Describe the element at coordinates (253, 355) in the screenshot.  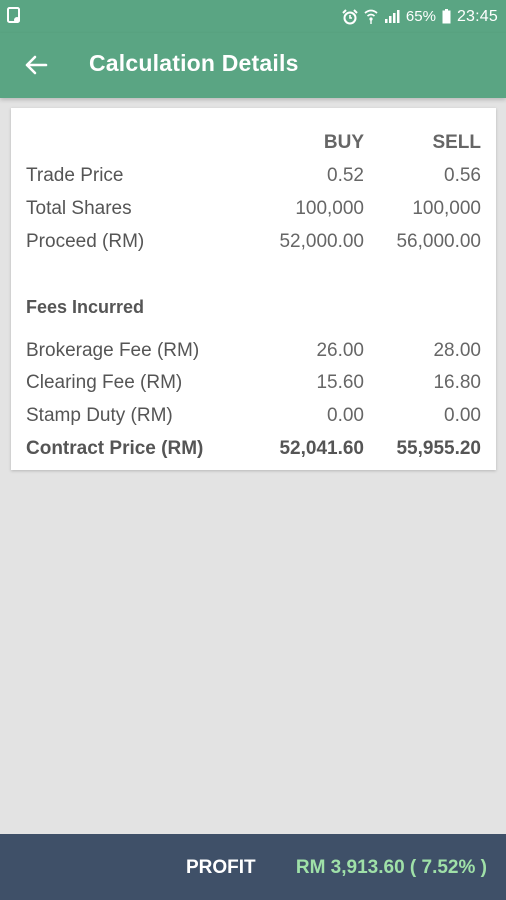
I see `table-row: Brokerage Fee (RM) 26.00 28.00` at that location.